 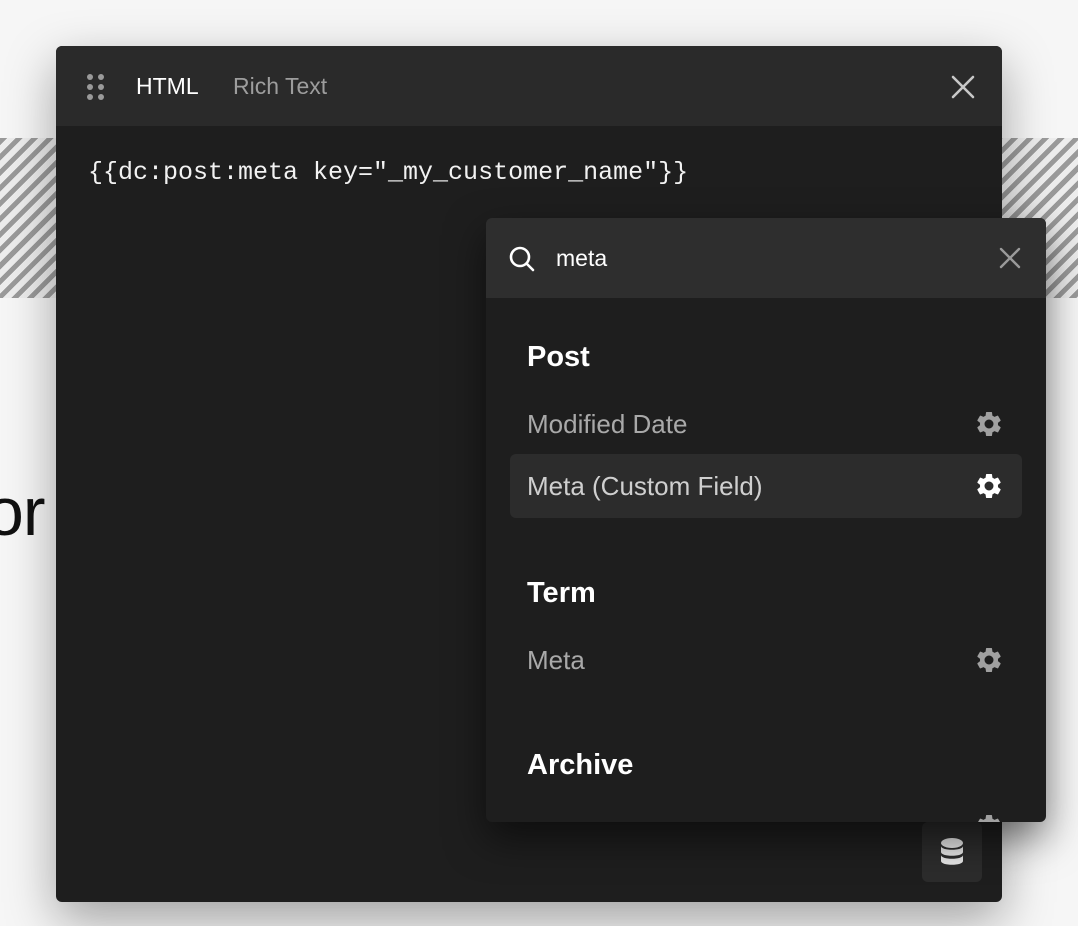 I want to click on dynamic-data-button, so click(x=952, y=852).